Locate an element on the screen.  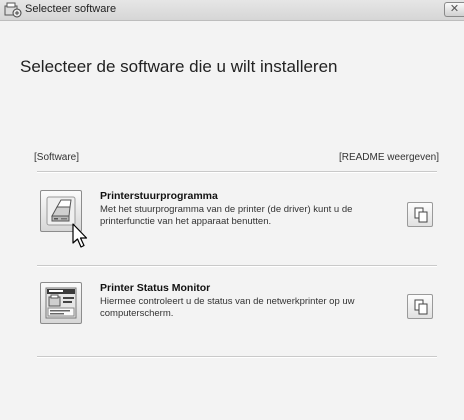
readme-column-label: [README weergeven] is located at coordinates (388, 157).